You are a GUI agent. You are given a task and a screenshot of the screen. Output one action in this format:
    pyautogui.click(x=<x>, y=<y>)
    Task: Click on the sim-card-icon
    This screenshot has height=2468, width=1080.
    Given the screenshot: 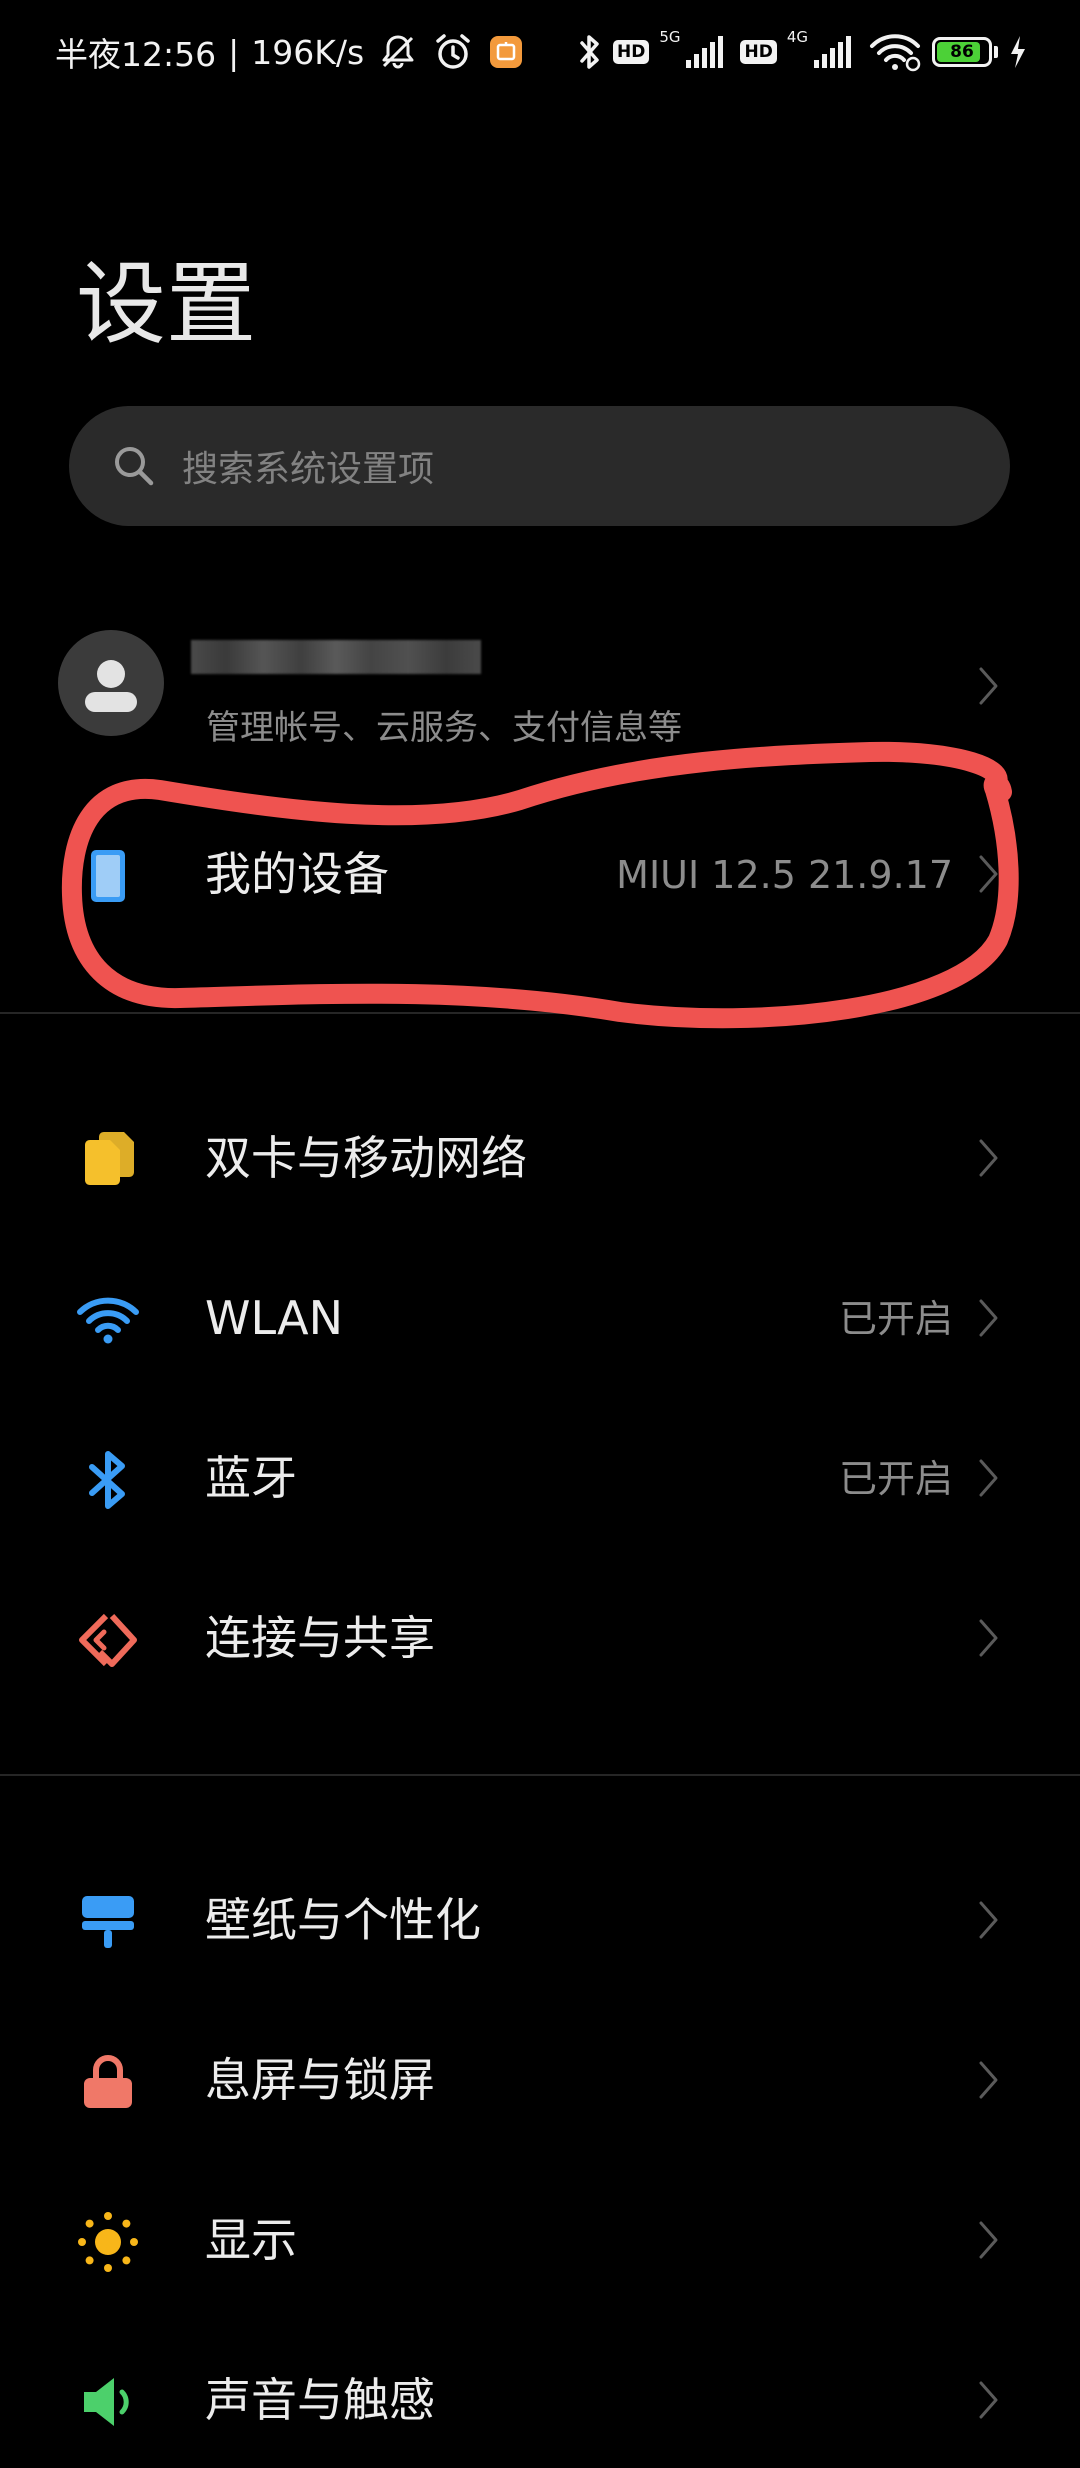 What is the action you would take?
    pyautogui.click(x=109, y=1158)
    